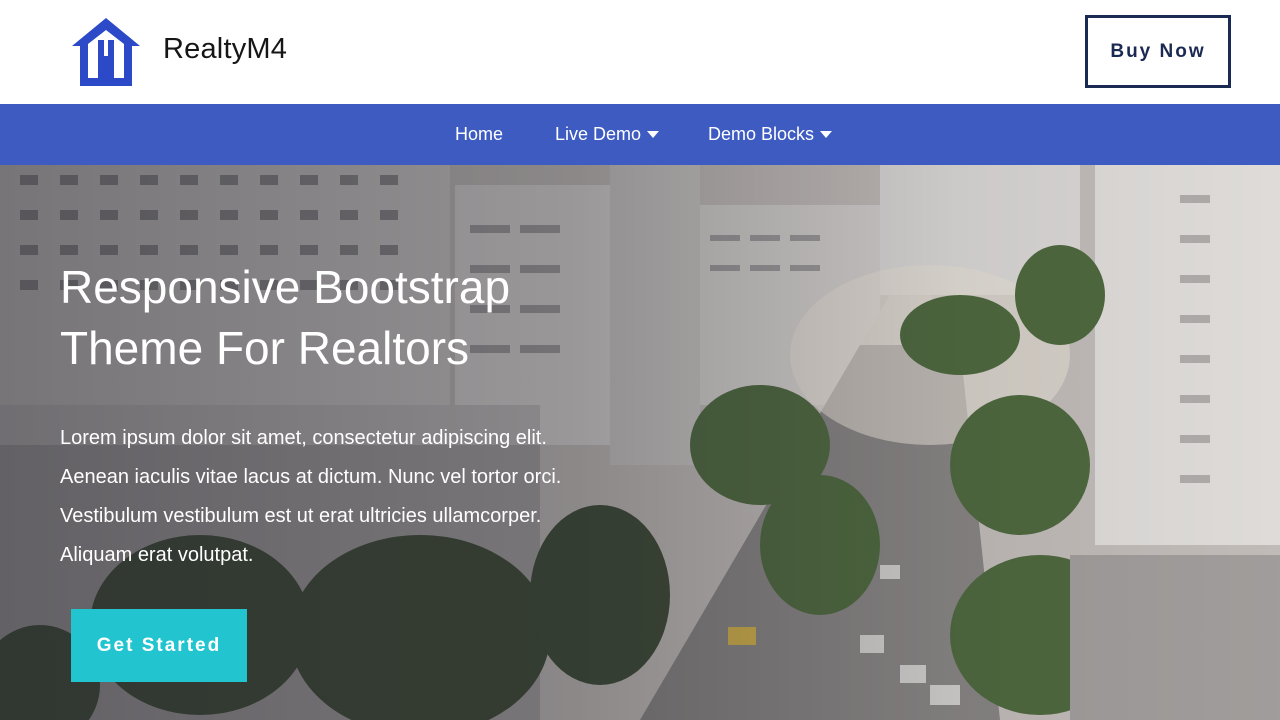 The height and width of the screenshot is (720, 1280). What do you see at coordinates (761, 134) in the screenshot?
I see `nav-item-label: Demo Blocks` at bounding box center [761, 134].